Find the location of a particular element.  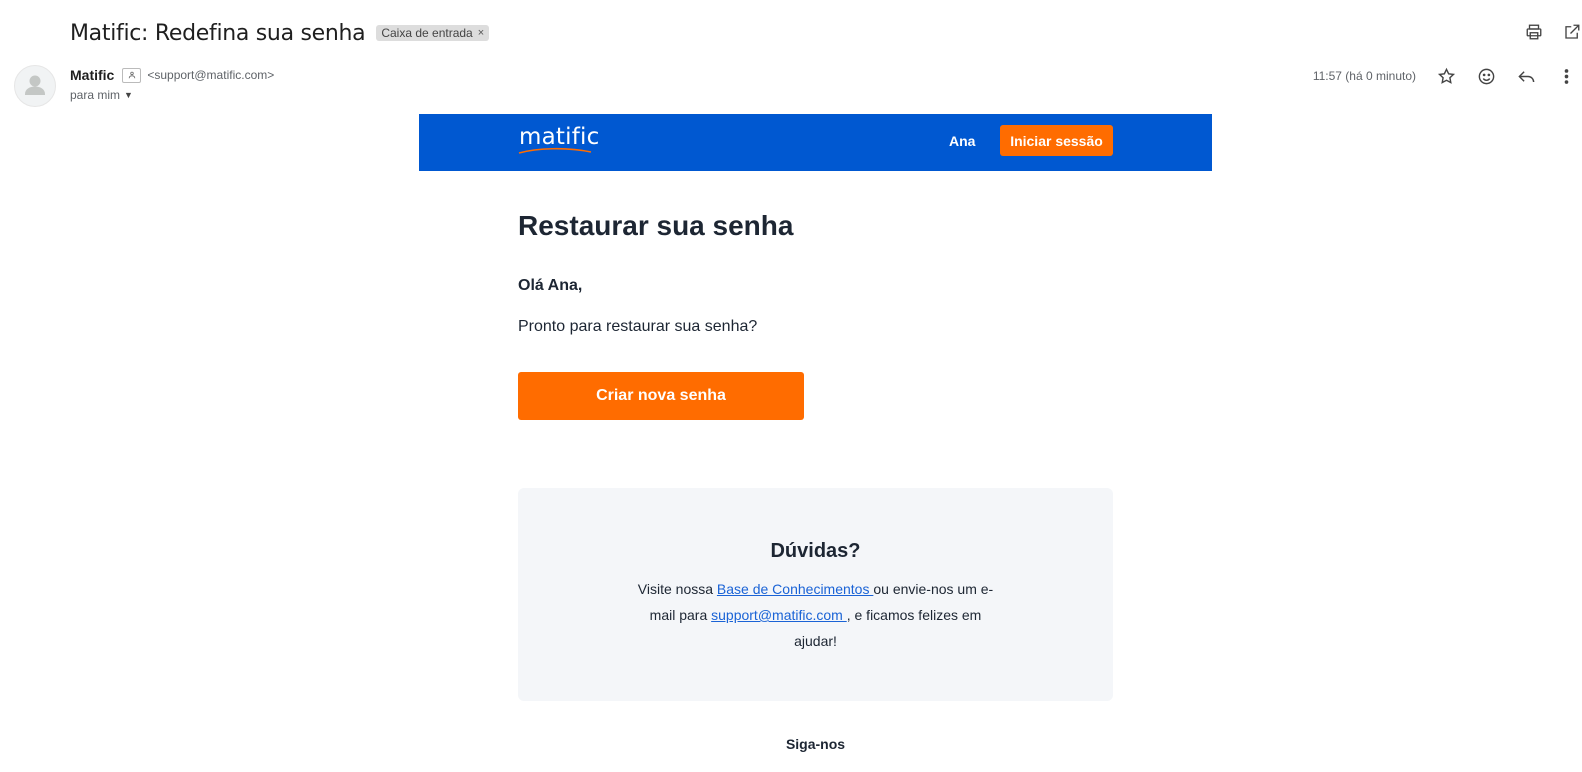

logo-swoosh-icon is located at coordinates (555, 150).